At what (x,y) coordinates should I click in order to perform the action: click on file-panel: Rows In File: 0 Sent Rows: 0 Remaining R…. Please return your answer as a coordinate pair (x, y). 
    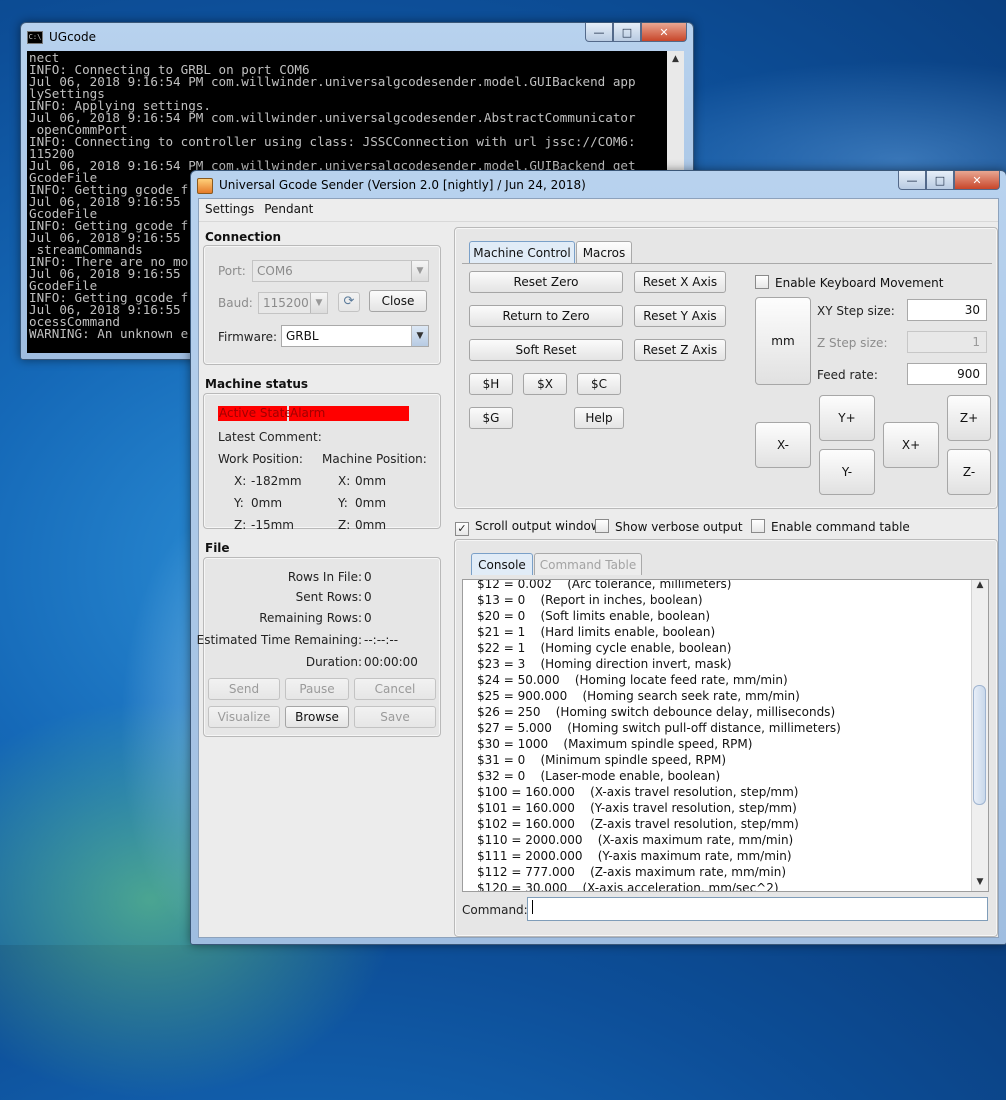
    Looking at the image, I should click on (319, 647).